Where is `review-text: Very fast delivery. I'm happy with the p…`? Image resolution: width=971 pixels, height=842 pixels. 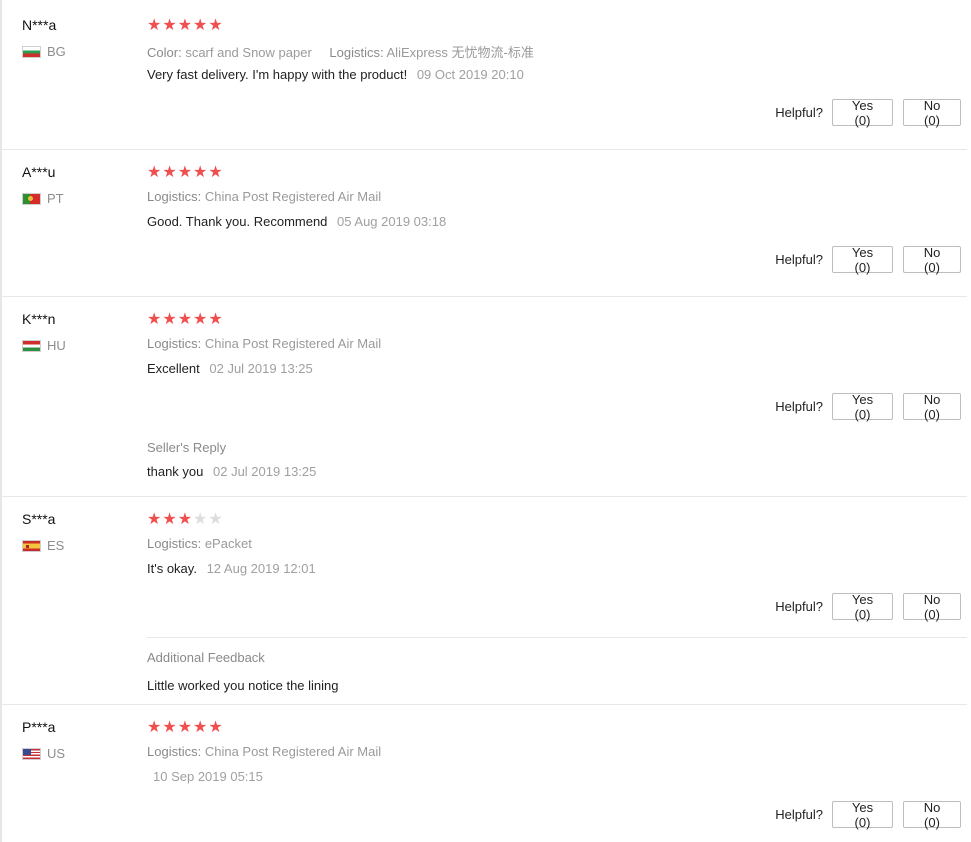
review-text: Very fast delivery. I'm happy with the p… is located at coordinates (277, 74).